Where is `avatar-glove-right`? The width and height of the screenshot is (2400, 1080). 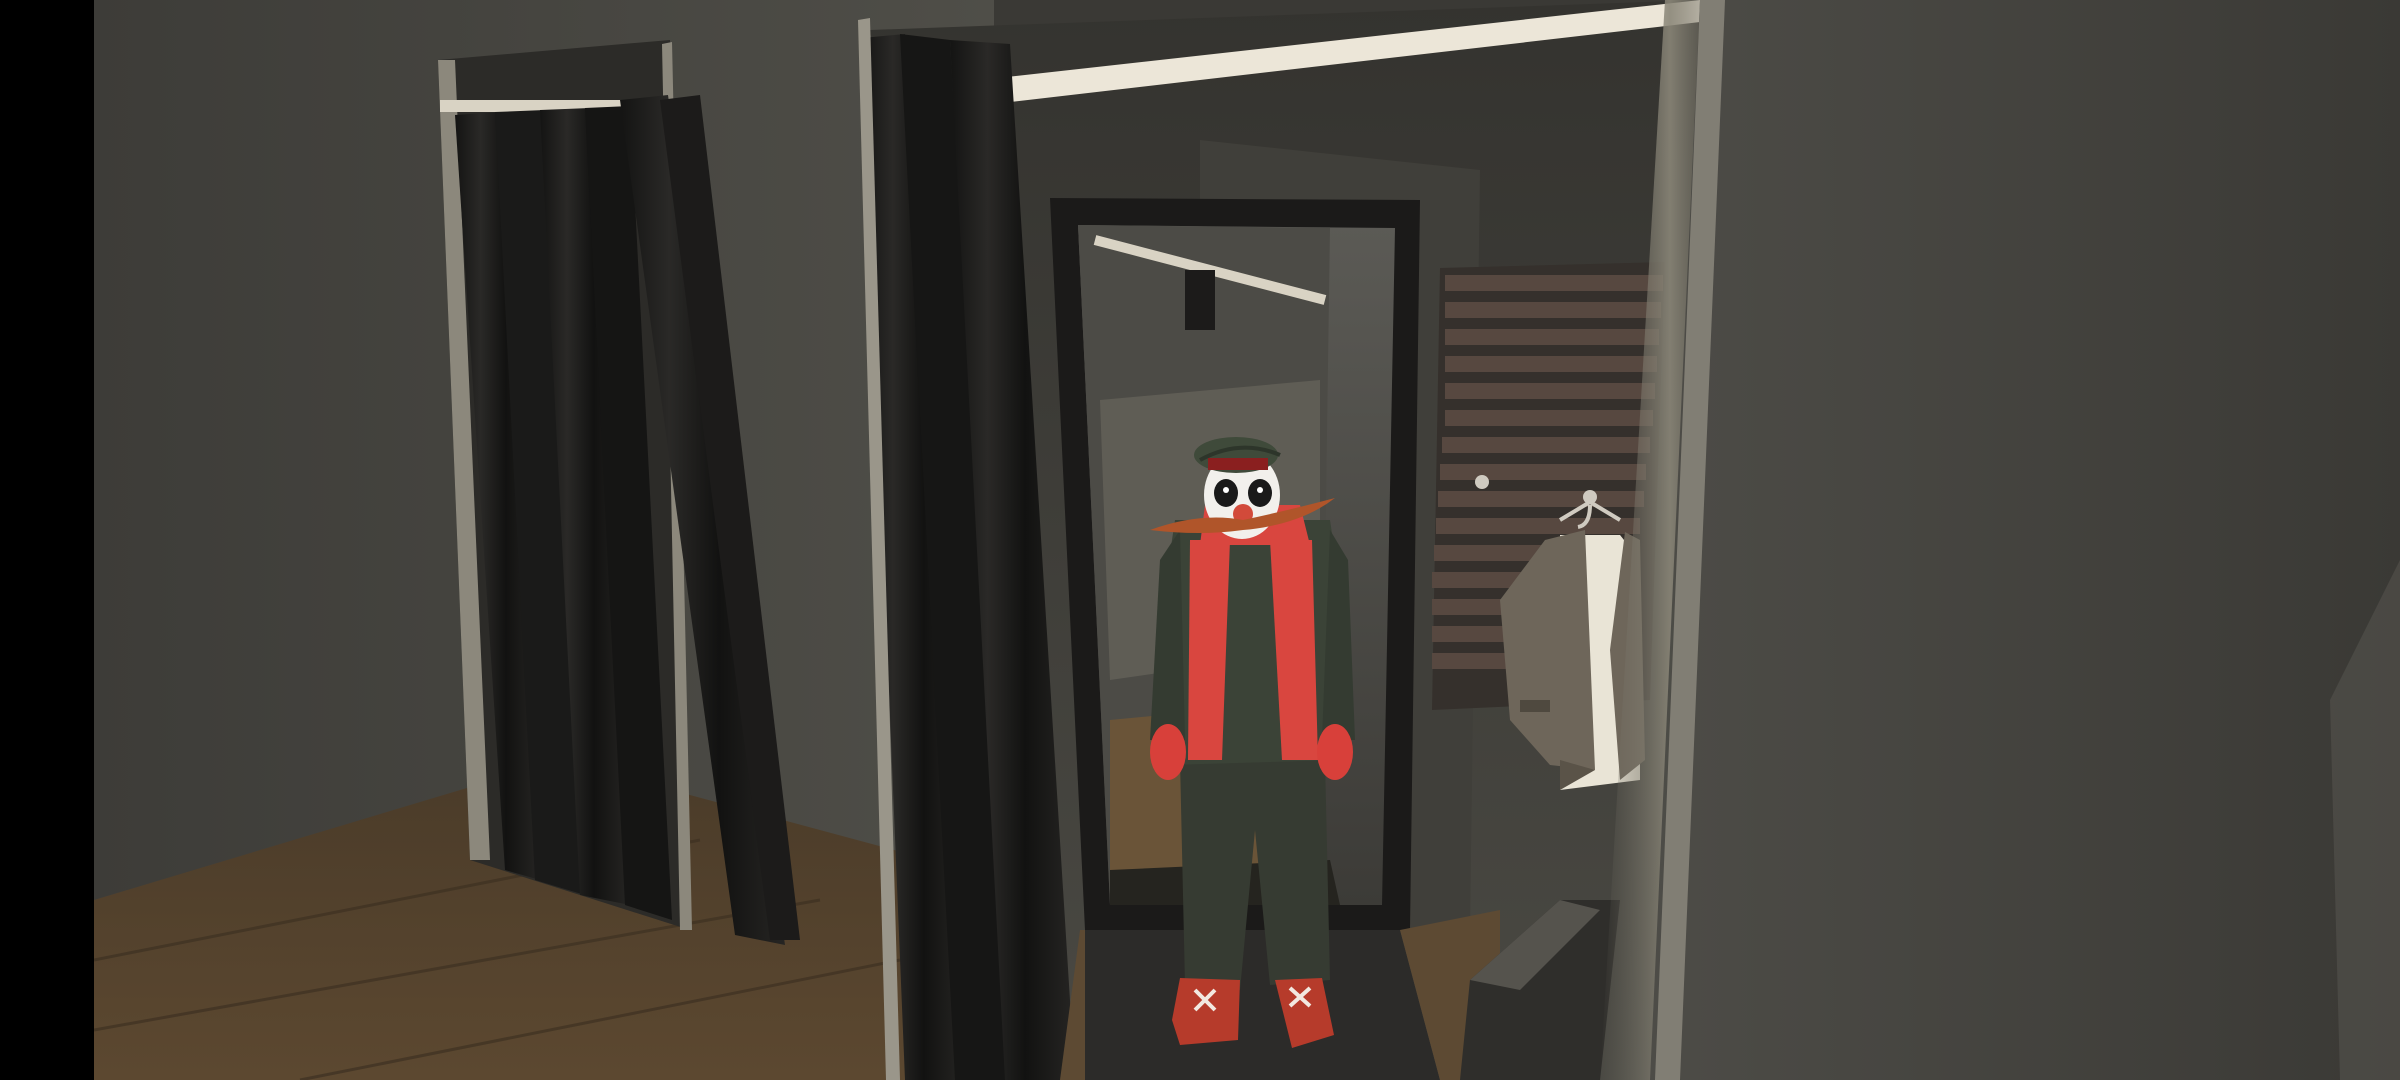 avatar-glove-right is located at coordinates (1335, 752).